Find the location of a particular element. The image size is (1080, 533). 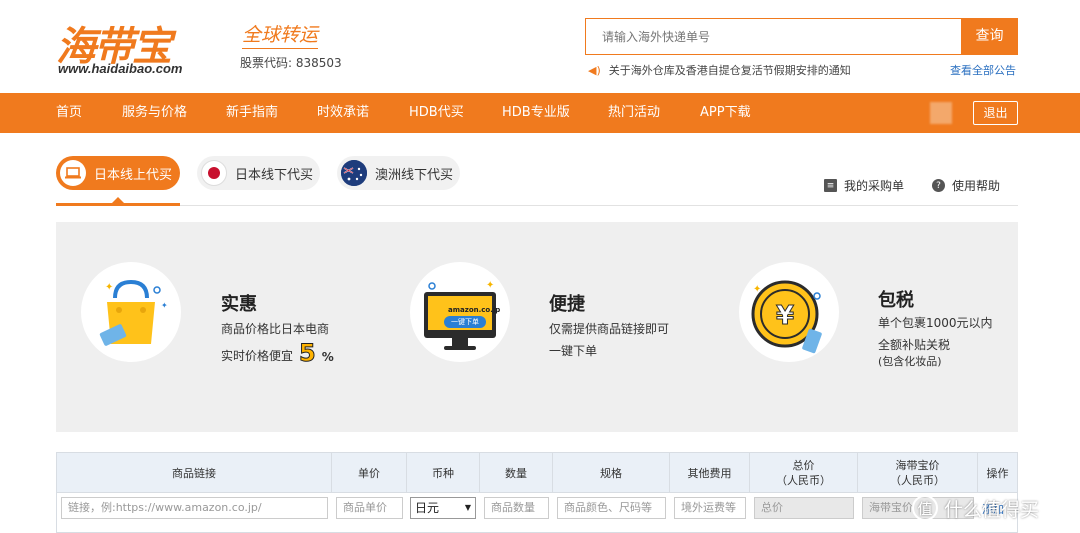

feature-line: (包含化妆品) is located at coordinates (910, 361).